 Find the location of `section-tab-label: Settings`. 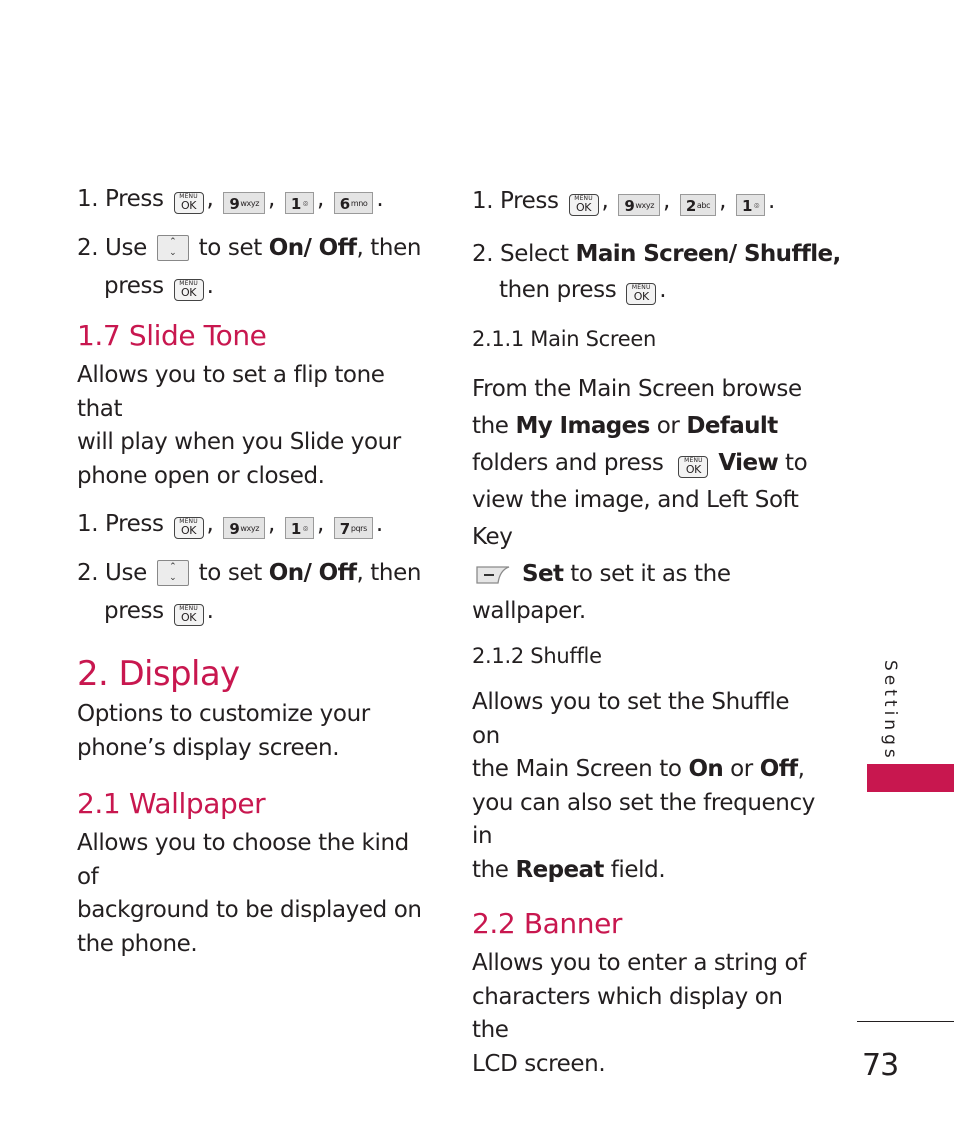

section-tab-label: Settings is located at coordinates (890, 711).